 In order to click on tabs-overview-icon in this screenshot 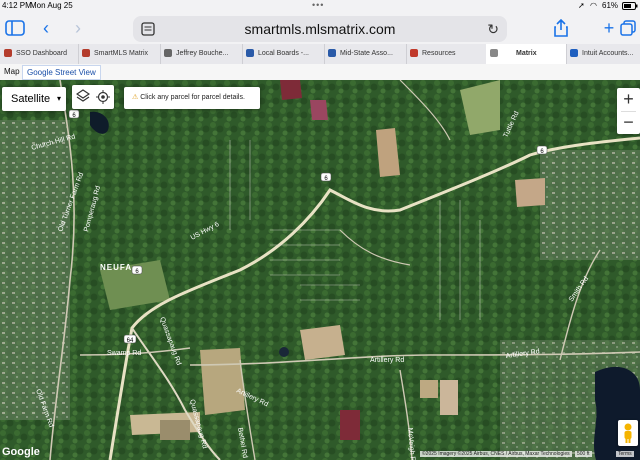, I will do `click(628, 28)`.